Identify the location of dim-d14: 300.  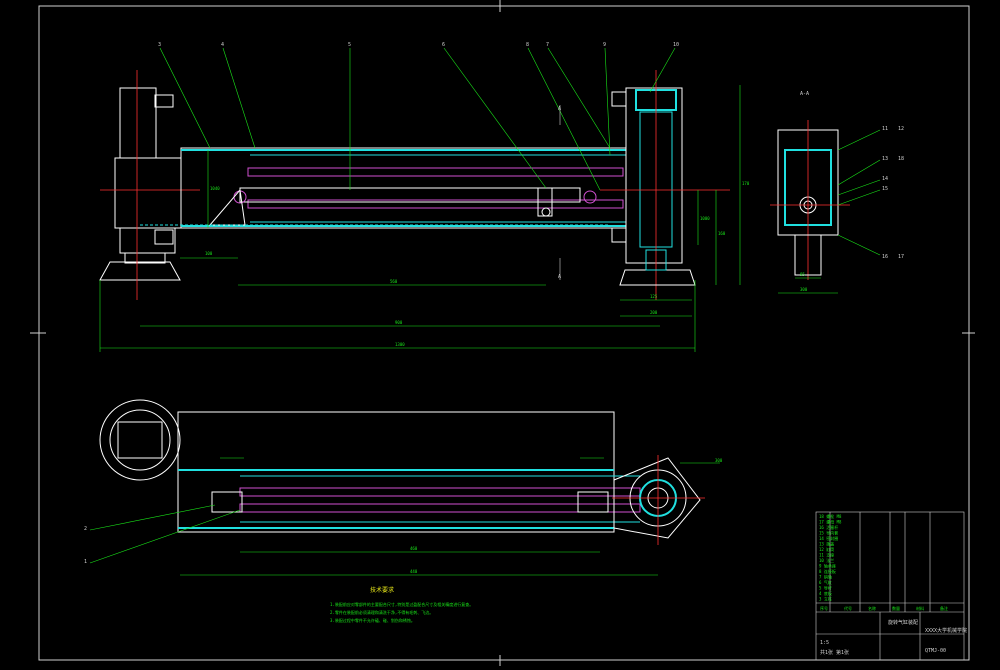
(804, 289).